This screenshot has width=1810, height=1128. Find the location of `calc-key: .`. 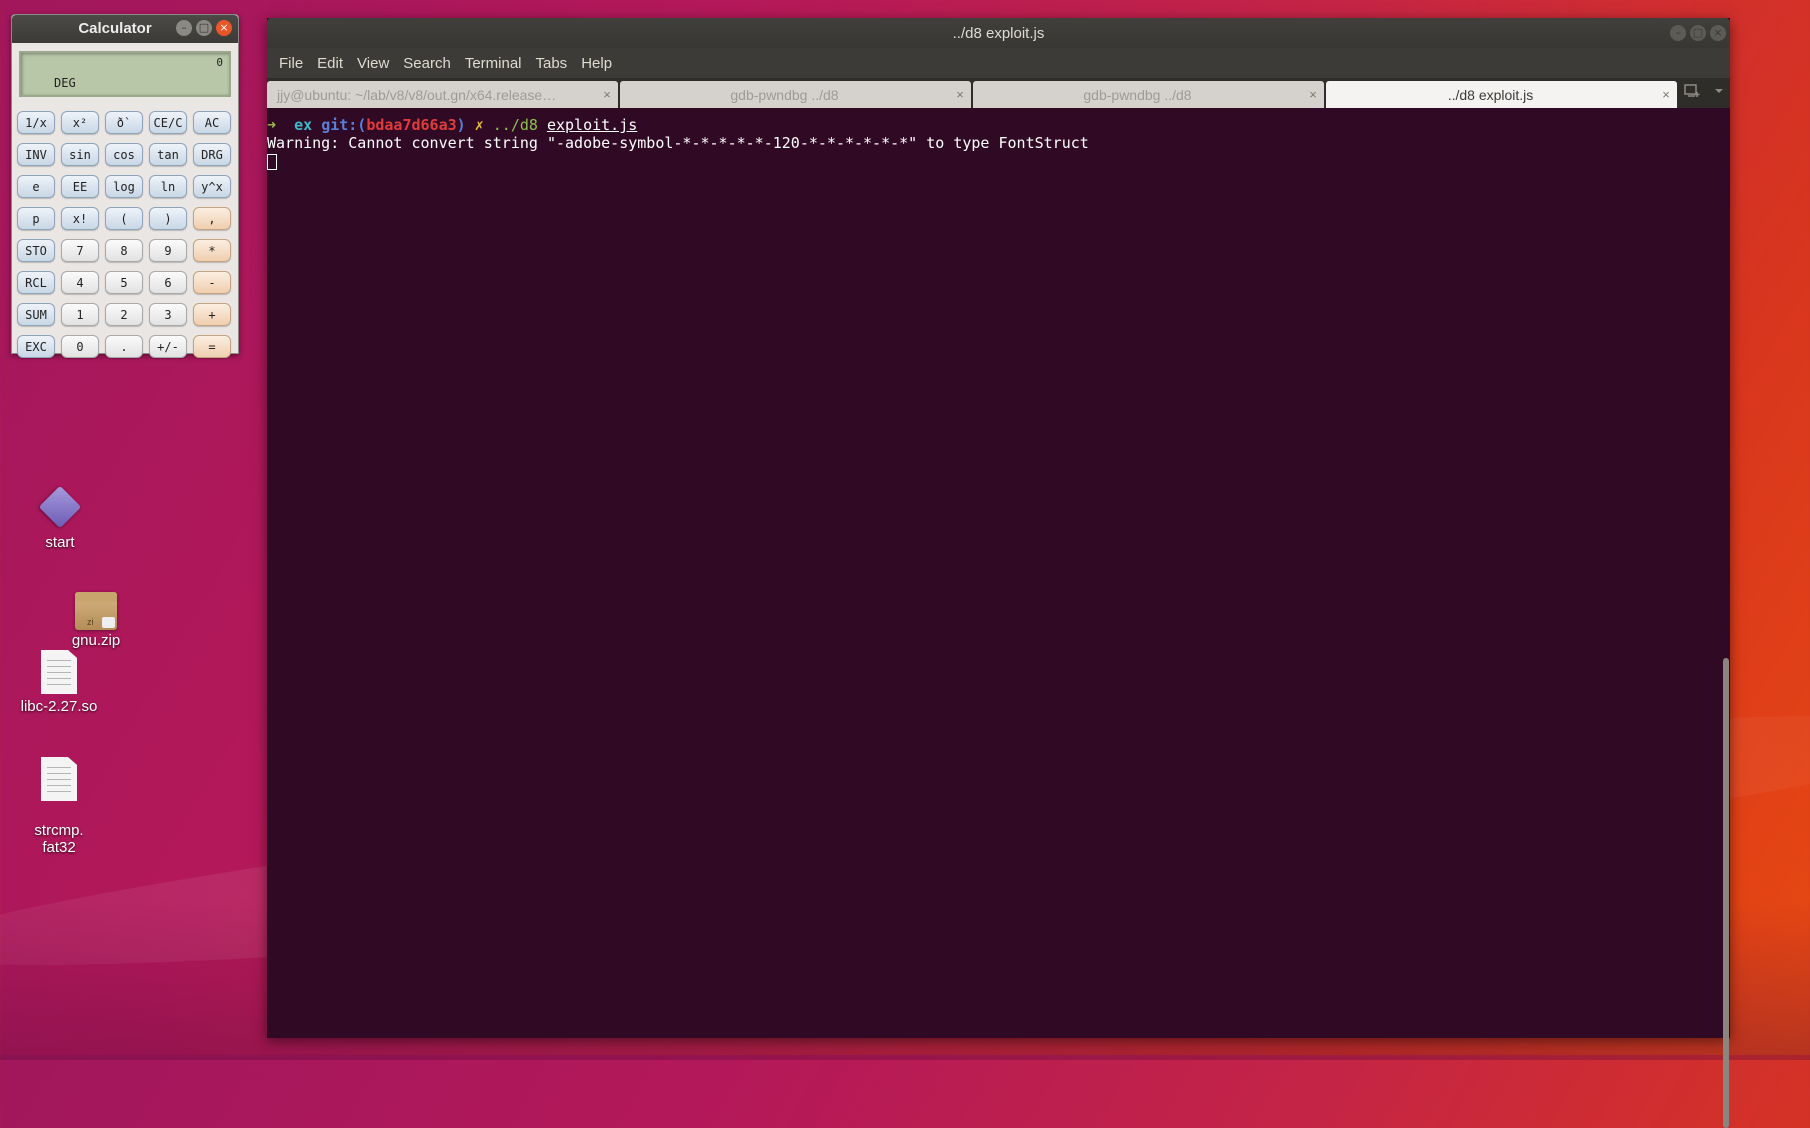

calc-key: . is located at coordinates (124, 346).